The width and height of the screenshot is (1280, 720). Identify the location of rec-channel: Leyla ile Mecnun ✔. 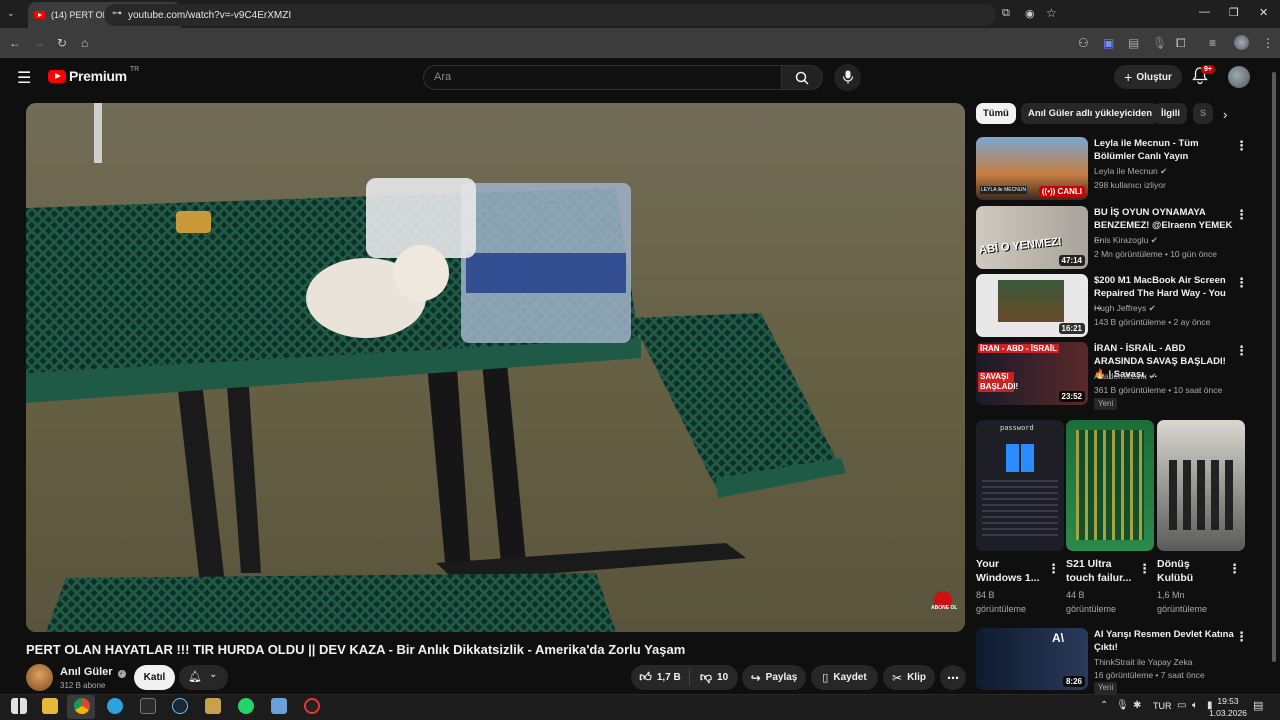
(1130, 171).